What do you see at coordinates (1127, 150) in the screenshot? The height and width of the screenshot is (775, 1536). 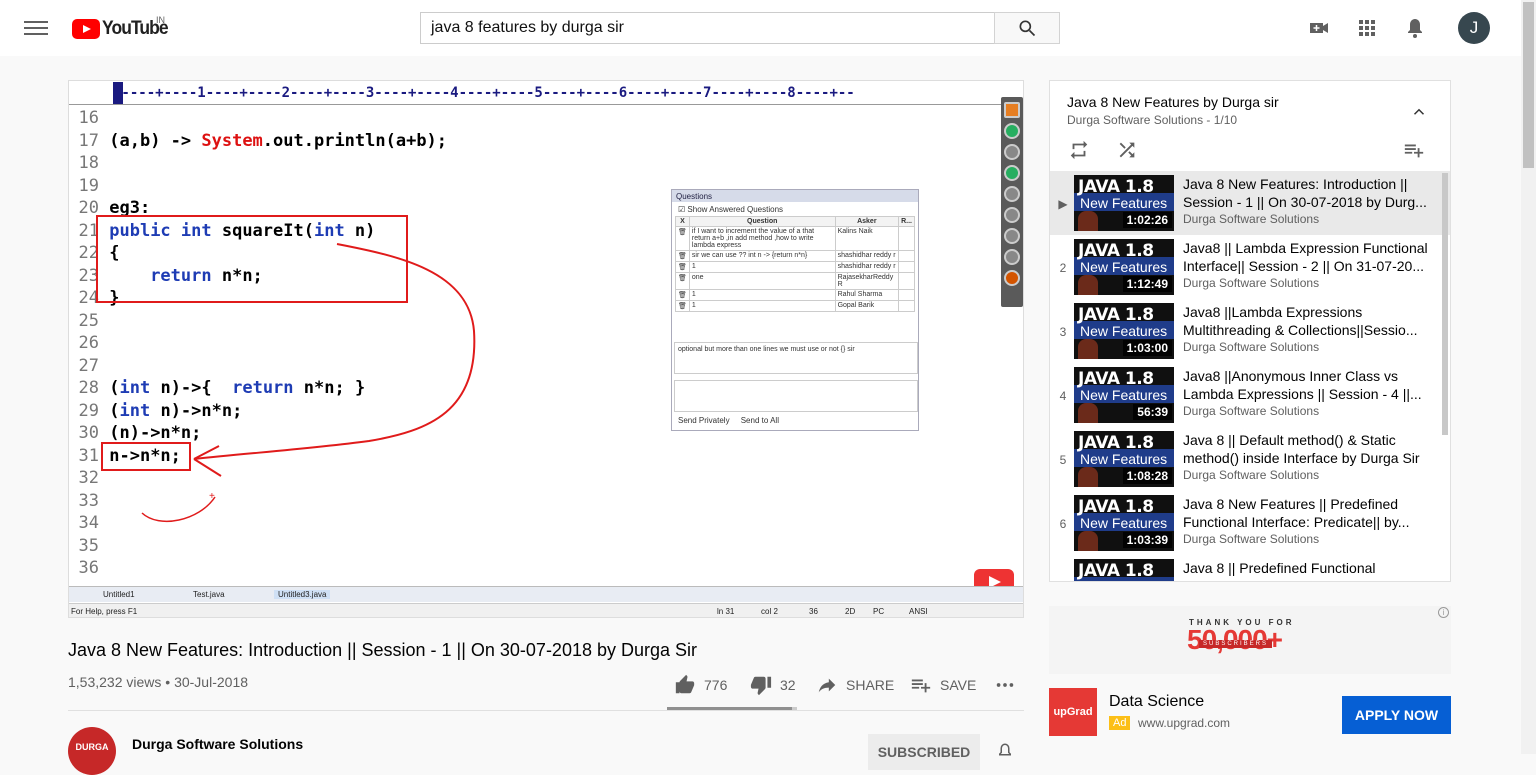 I see `shuffle-icon` at bounding box center [1127, 150].